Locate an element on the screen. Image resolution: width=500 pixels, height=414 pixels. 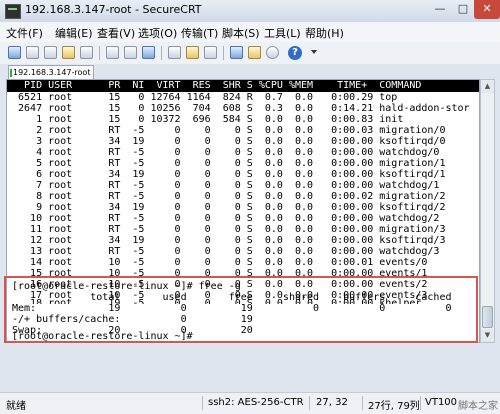
final-prompt-line: [root@oracle-restore-linux ~]# is located at coordinates (102, 336).